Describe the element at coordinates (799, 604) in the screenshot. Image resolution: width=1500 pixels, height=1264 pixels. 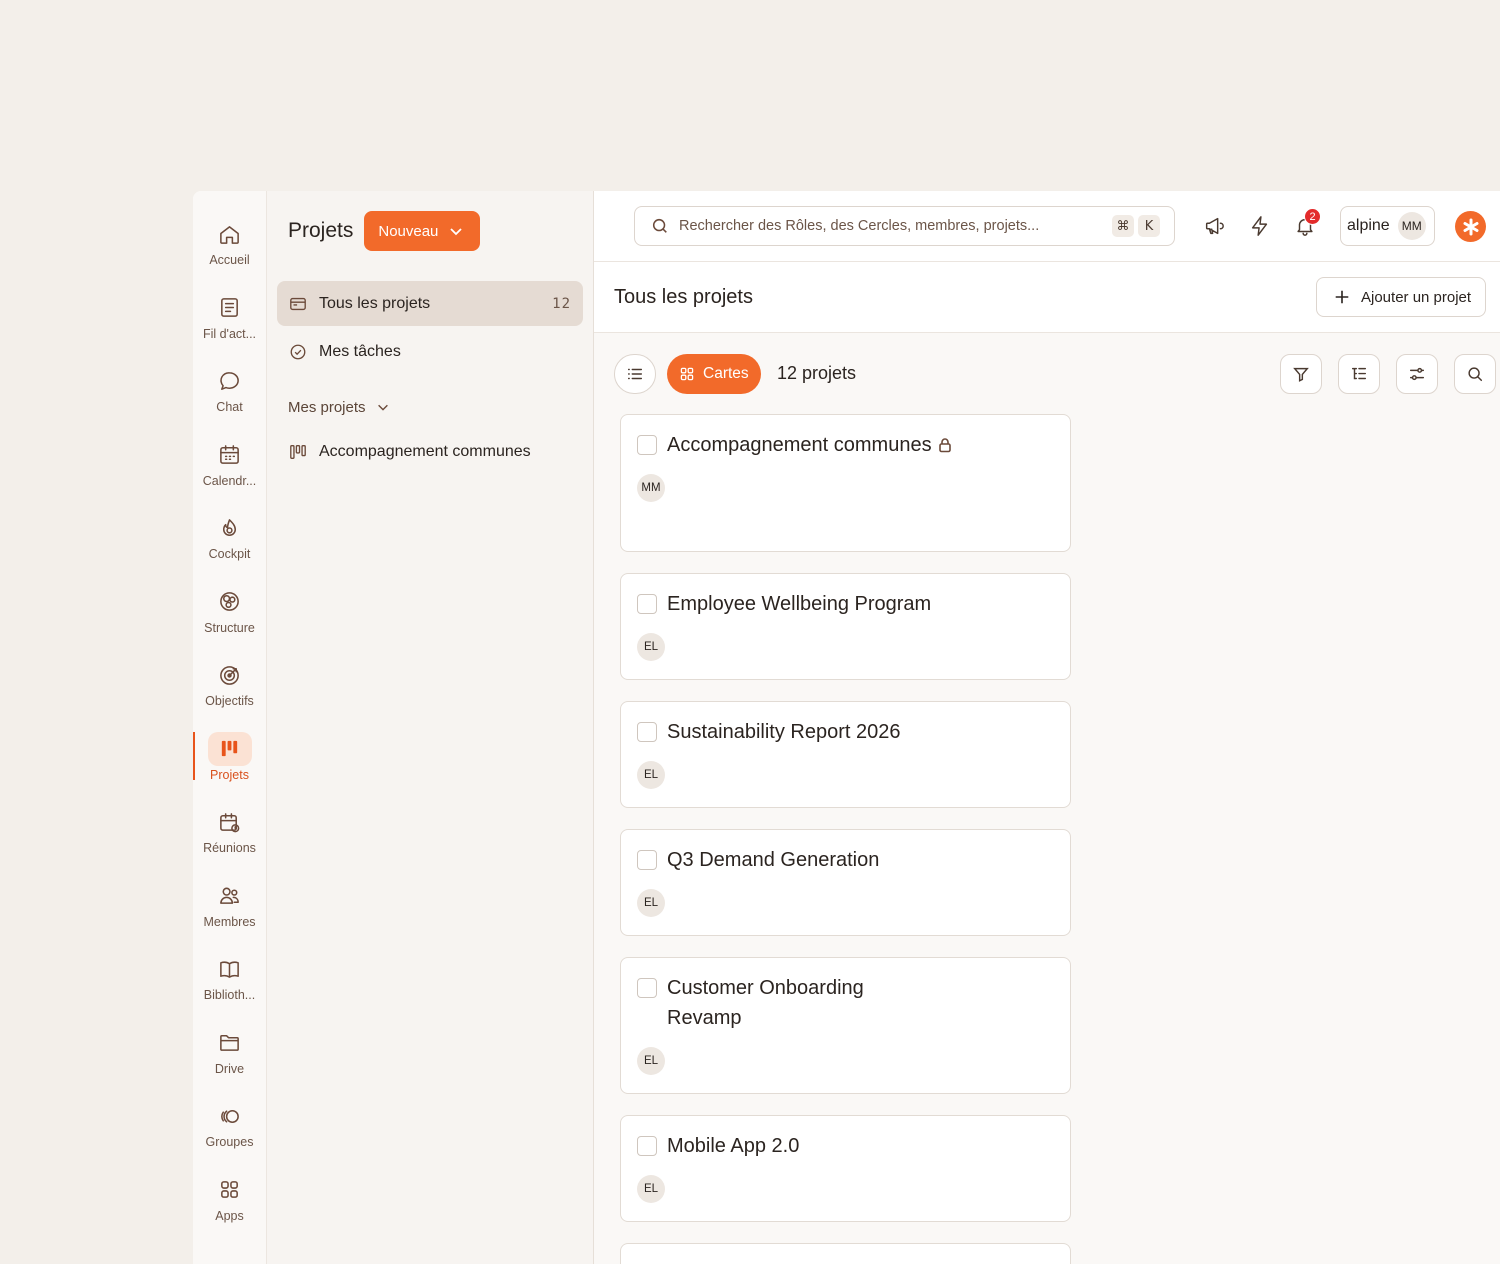
I see `project-title: Employee Wellbeing Program` at that location.